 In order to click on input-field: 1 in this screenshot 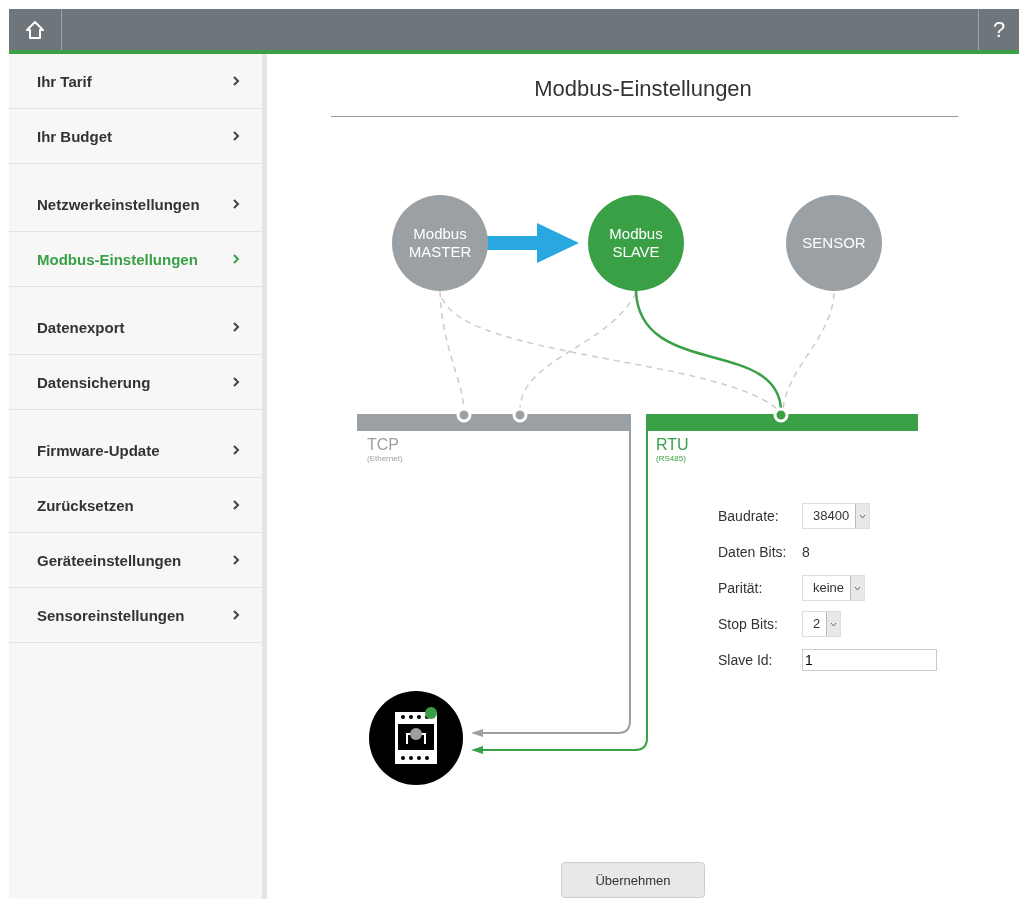, I will do `click(869, 660)`.